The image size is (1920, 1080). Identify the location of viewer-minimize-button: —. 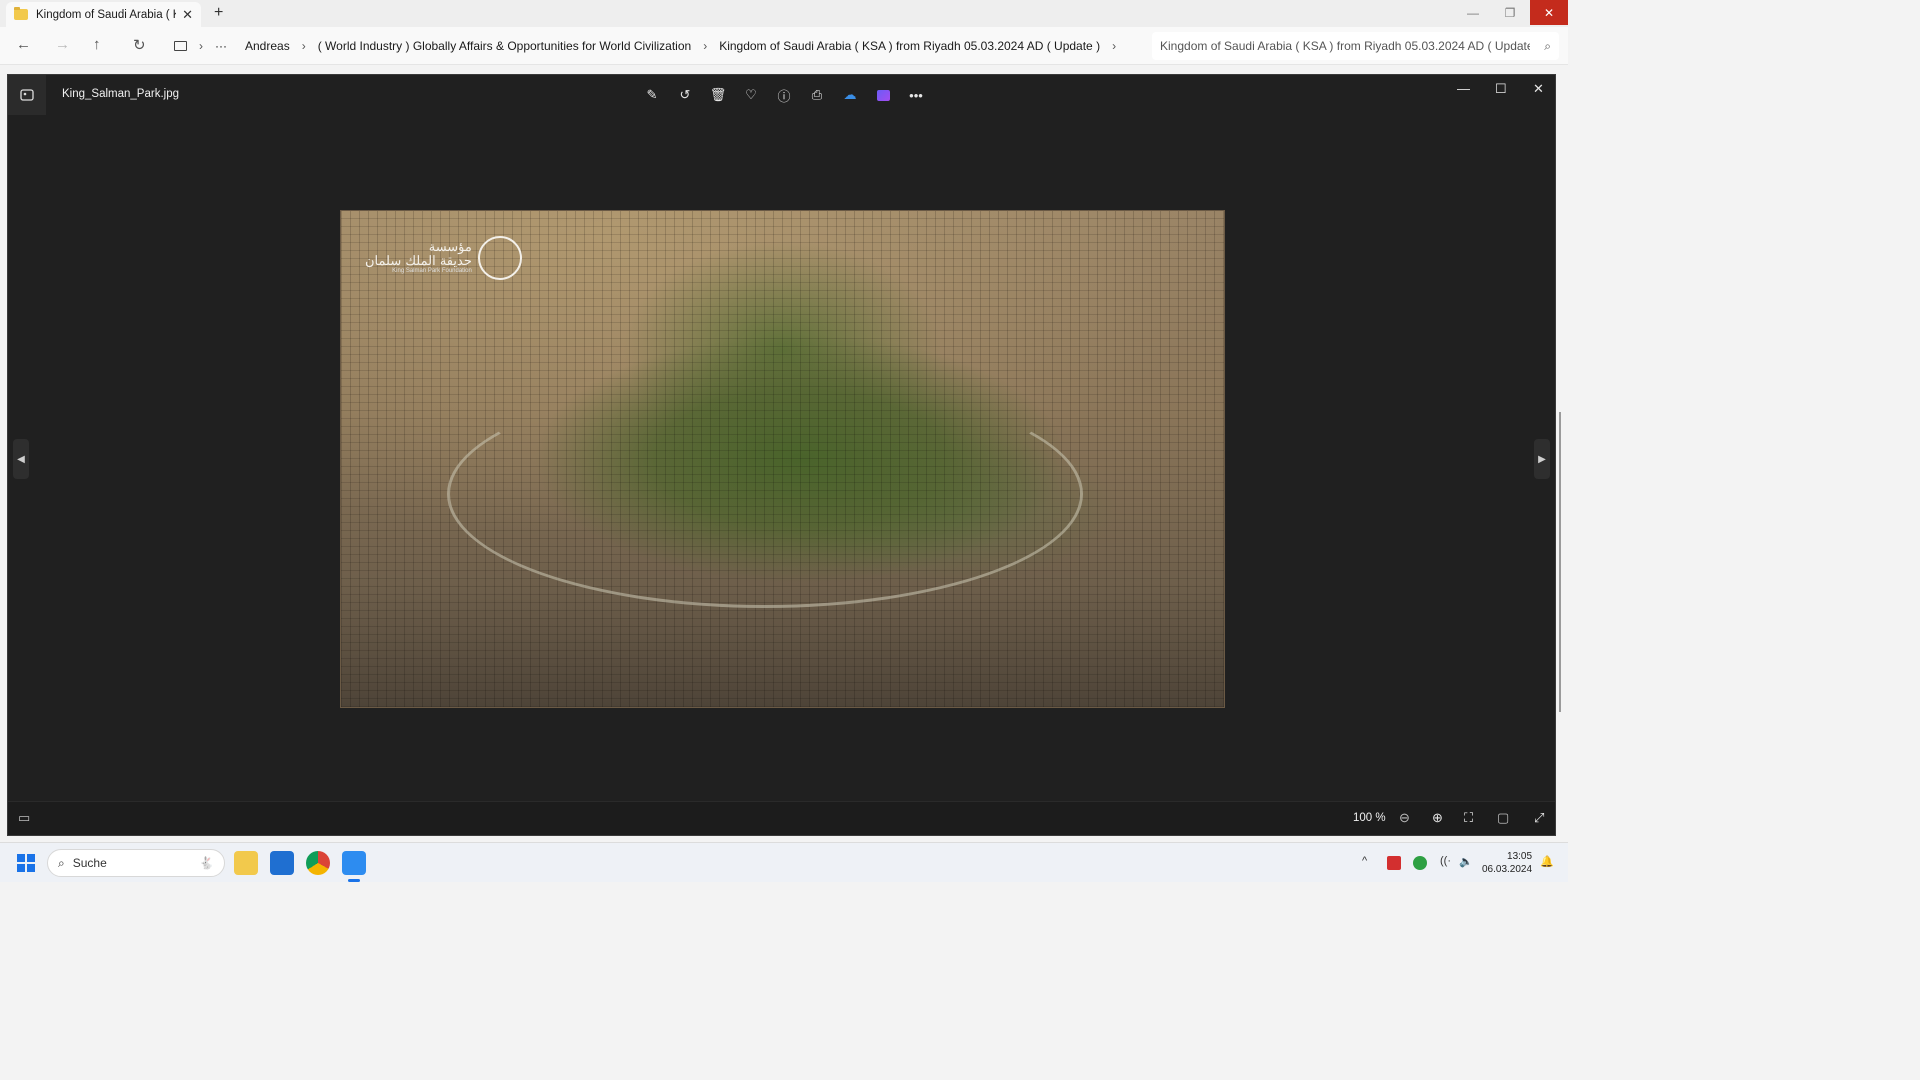
(1463, 88).